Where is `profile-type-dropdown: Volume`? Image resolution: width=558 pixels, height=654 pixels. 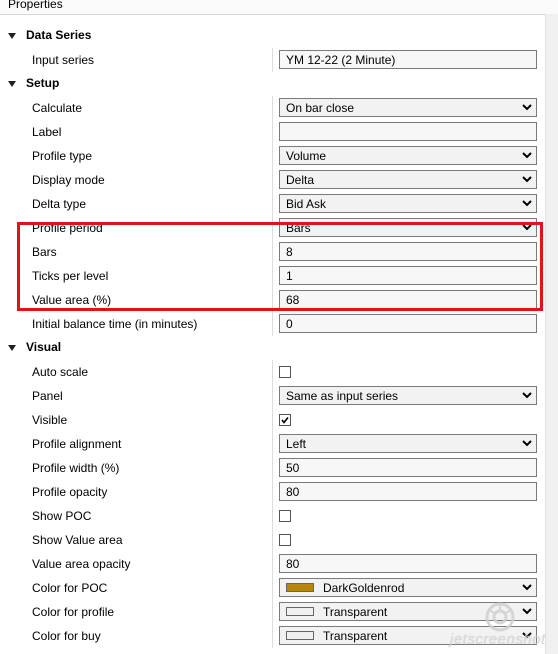
profile-type-dropdown: Volume is located at coordinates (408, 155).